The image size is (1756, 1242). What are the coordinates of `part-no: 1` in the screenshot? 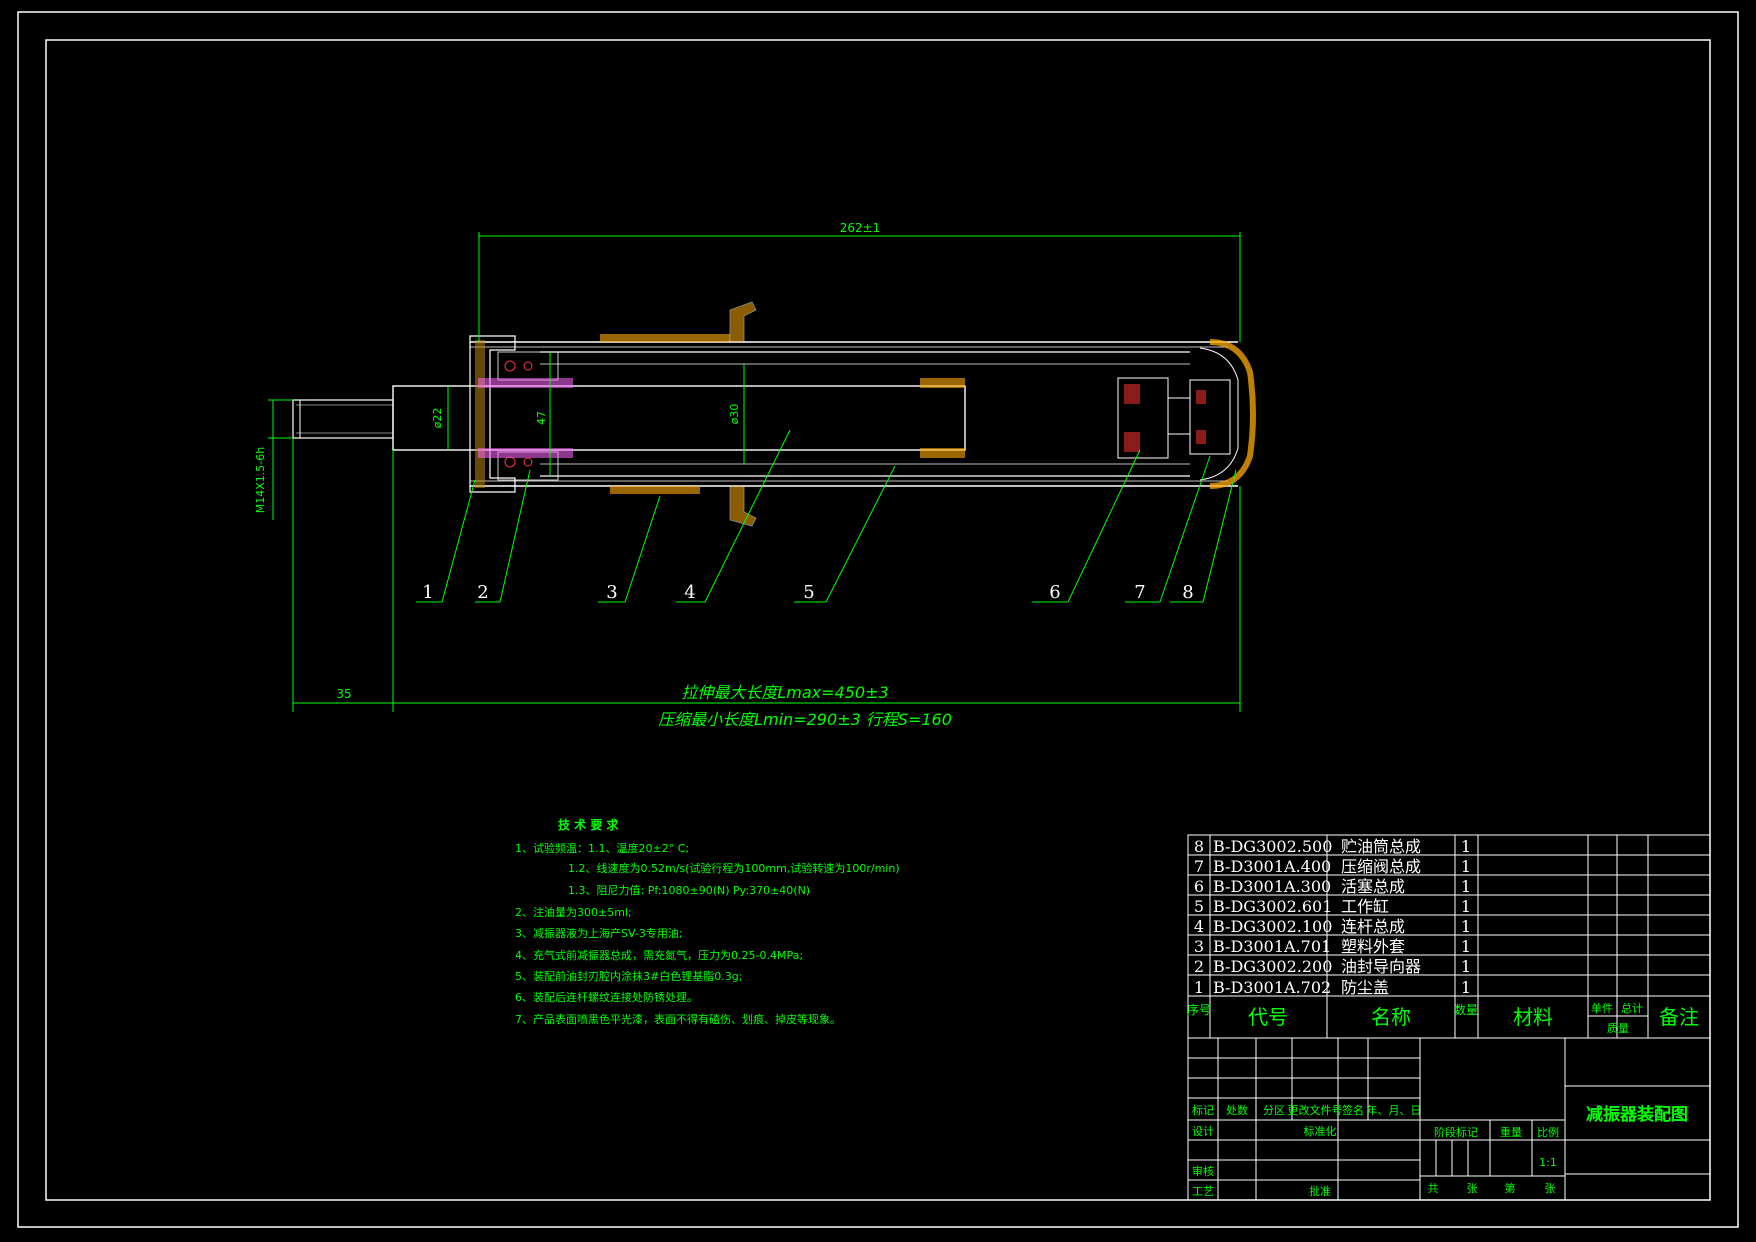 It's located at (1199, 987).